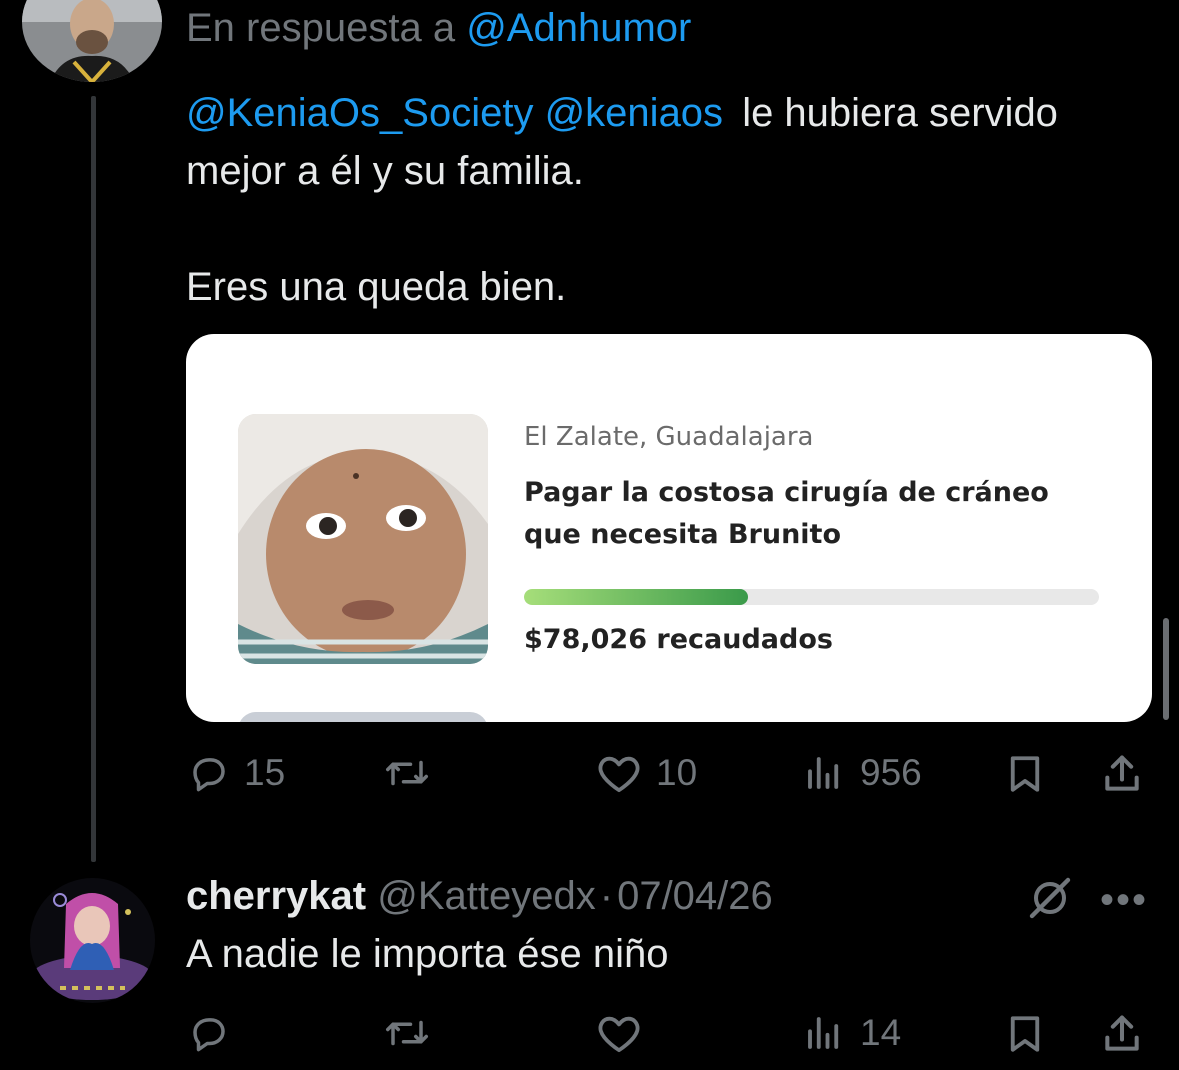 This screenshot has height=1070, width=1179. What do you see at coordinates (359, 113) in the screenshot?
I see `mention-link: @KeniaOs_Society` at bounding box center [359, 113].